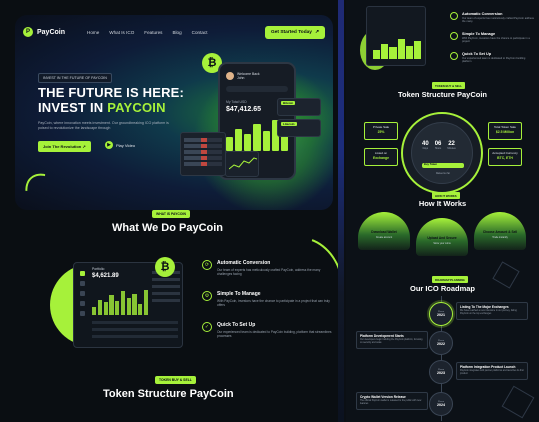 The width and height of the screenshot is (539, 422). What do you see at coordinates (441, 373) in the screenshot?
I see `year-value: 2023` at bounding box center [441, 373].